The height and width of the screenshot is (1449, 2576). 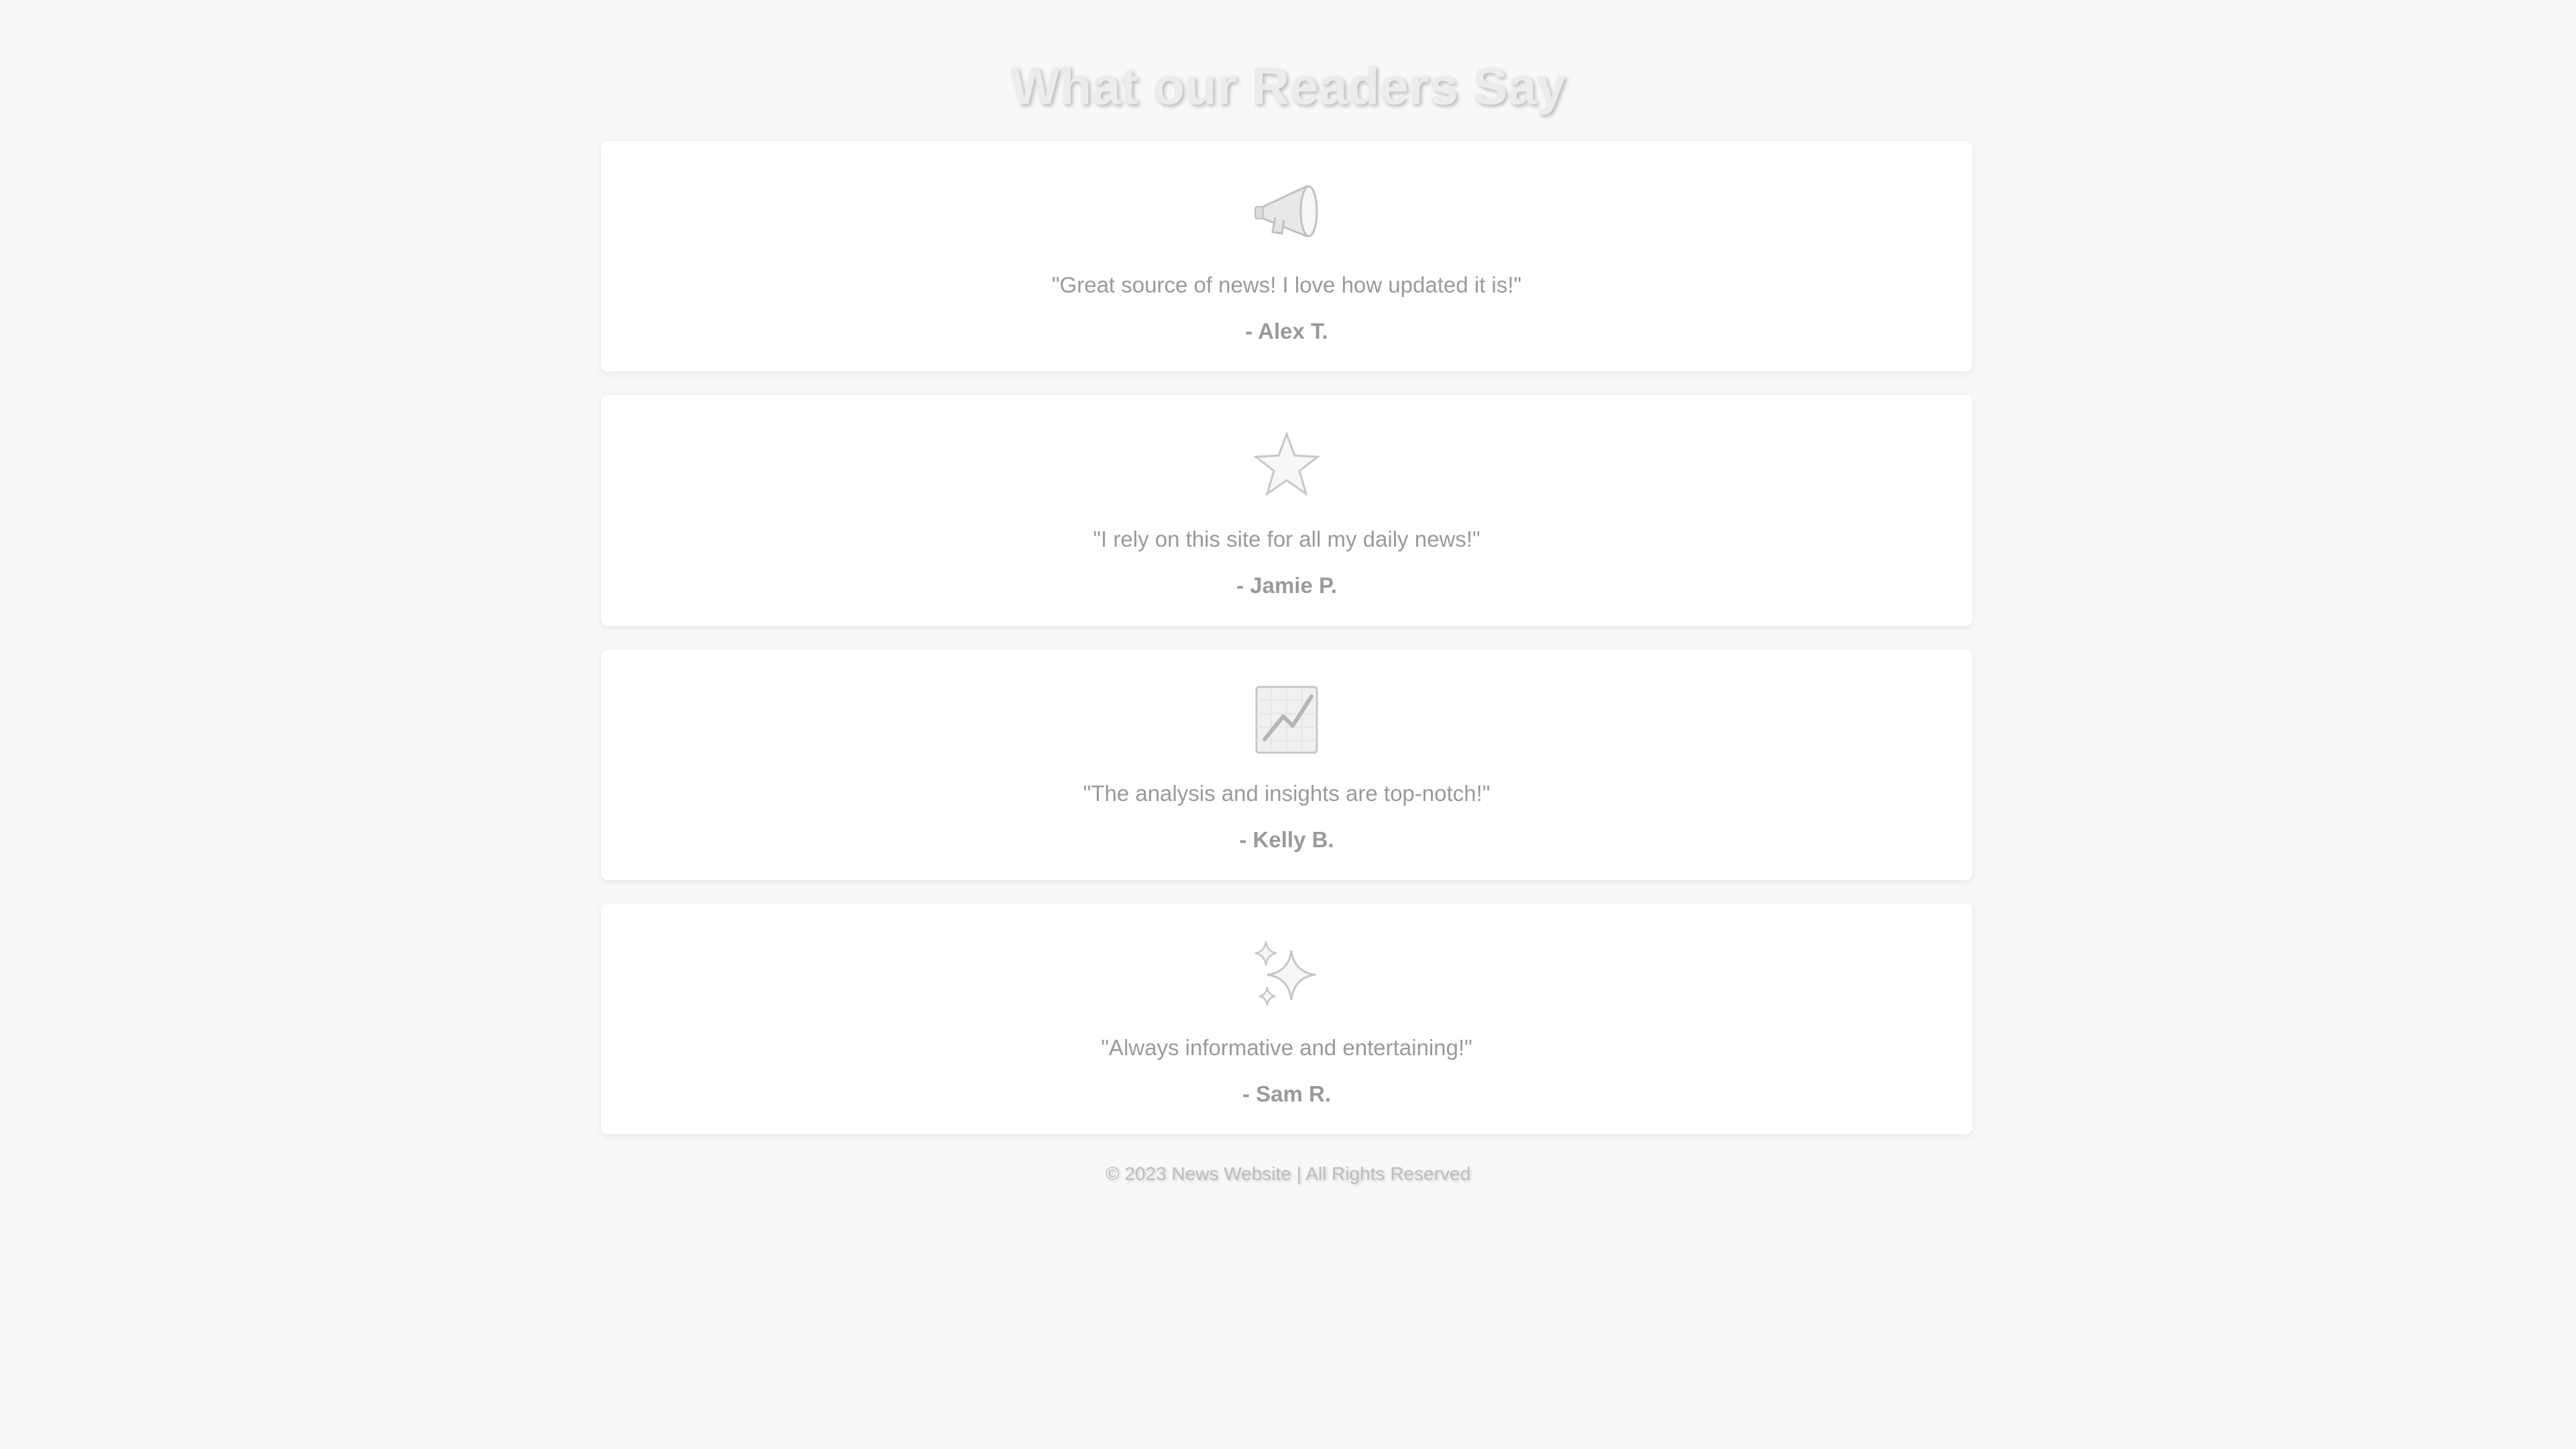 I want to click on star-icon, so click(x=1286, y=465).